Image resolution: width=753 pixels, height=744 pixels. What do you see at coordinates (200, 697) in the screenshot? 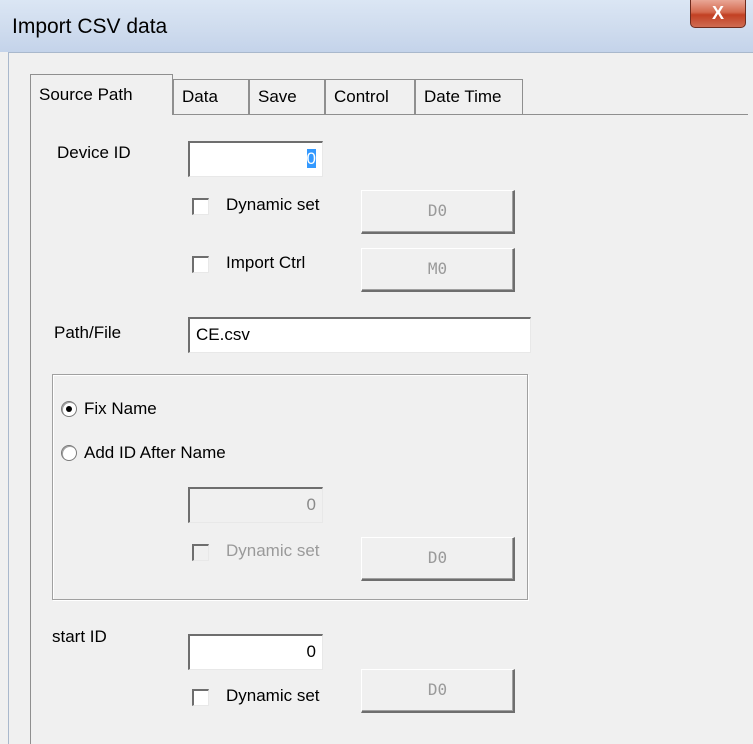
I see `start-dynamic-checkbox` at bounding box center [200, 697].